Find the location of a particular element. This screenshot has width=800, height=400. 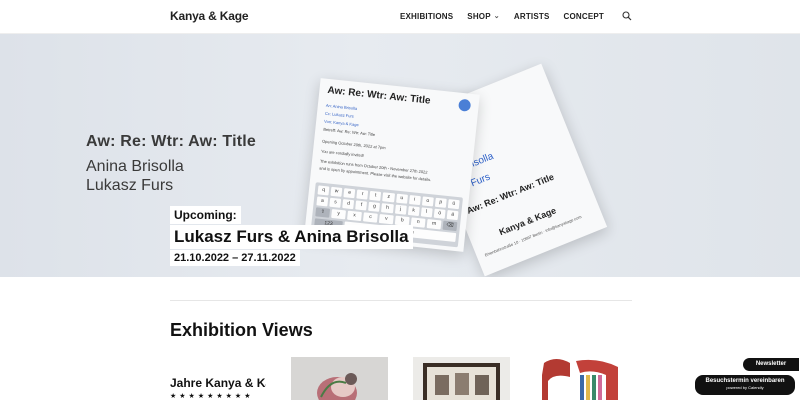

flyer-back-artist-2: Furs is located at coordinates (480, 180).